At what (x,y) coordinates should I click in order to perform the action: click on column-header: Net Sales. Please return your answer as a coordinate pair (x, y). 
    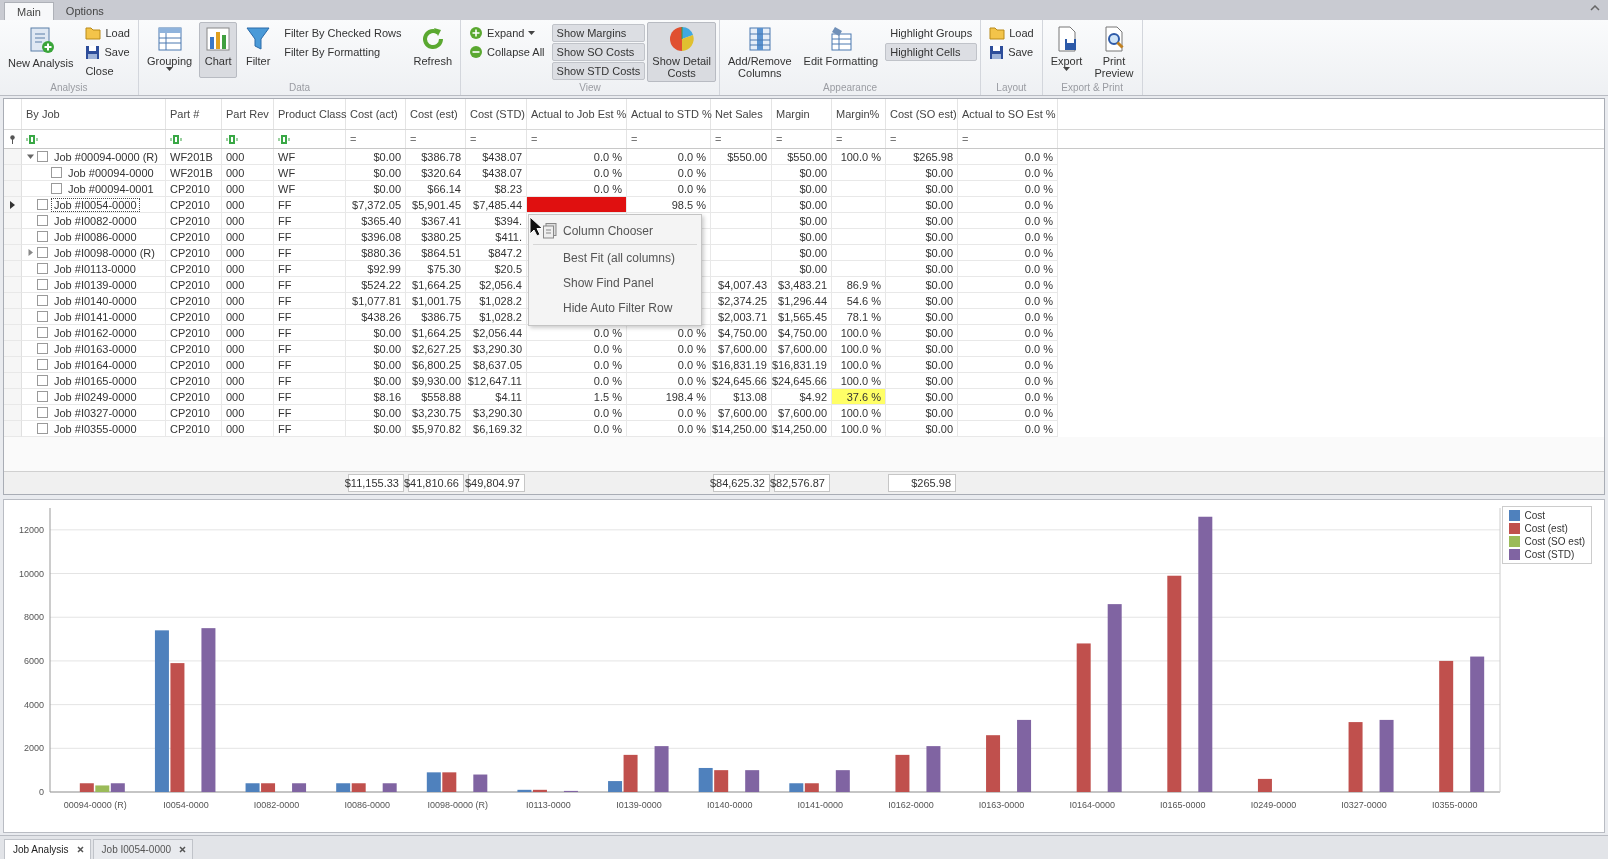
    Looking at the image, I should click on (739, 114).